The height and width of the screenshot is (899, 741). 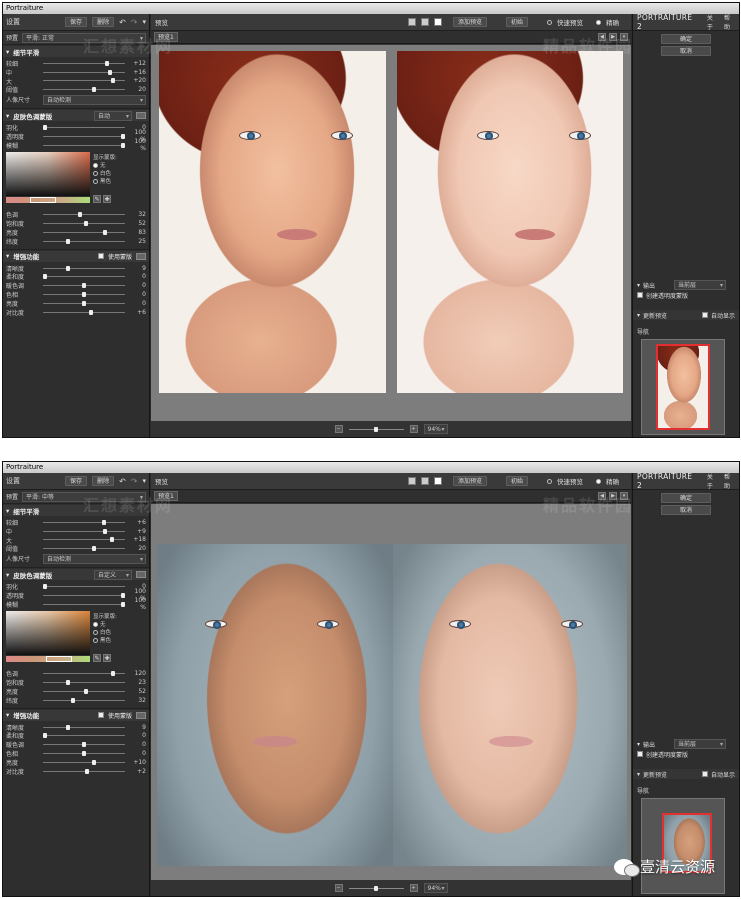 I want to click on use-mask-checkbox, so click(x=100, y=715).